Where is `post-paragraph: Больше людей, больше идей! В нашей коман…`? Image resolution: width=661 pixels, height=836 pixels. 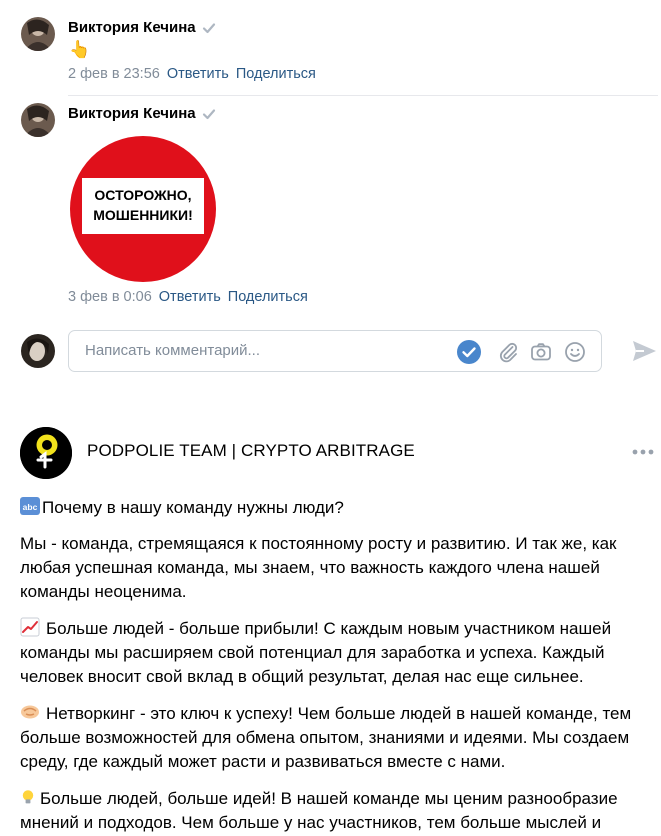
post-paragraph: Больше людей, больше идей! В нашей коман… is located at coordinates (340, 811).